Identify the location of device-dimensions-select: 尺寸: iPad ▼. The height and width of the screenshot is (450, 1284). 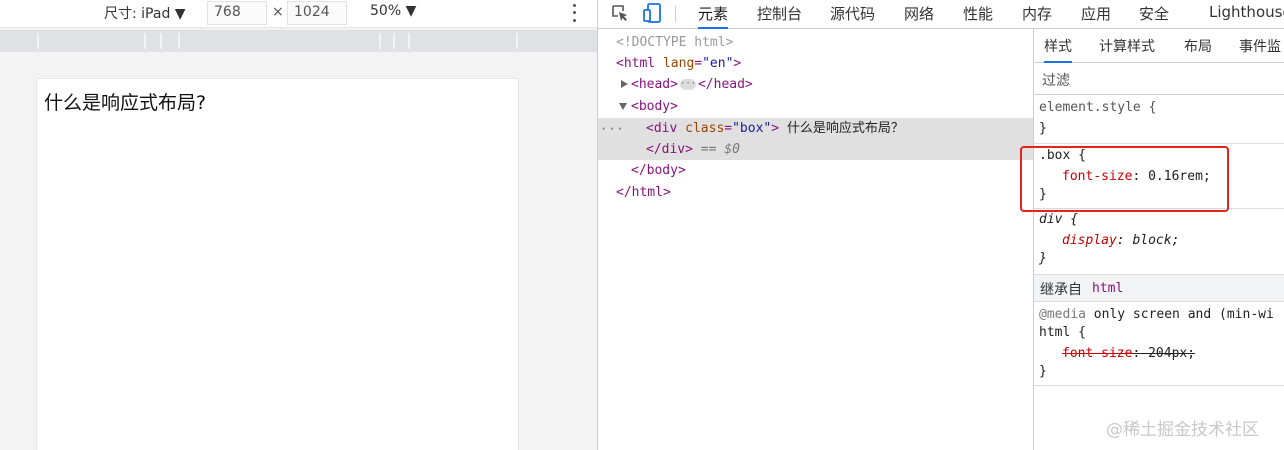
(145, 13).